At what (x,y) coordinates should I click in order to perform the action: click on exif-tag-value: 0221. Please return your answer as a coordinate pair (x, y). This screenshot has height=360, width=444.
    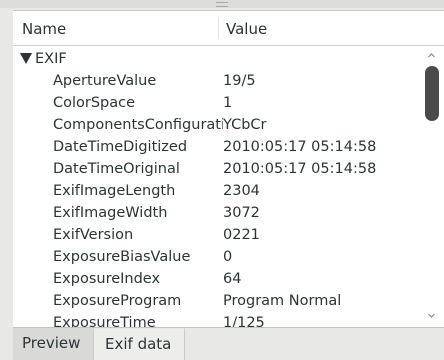
    Looking at the image, I should click on (241, 235).